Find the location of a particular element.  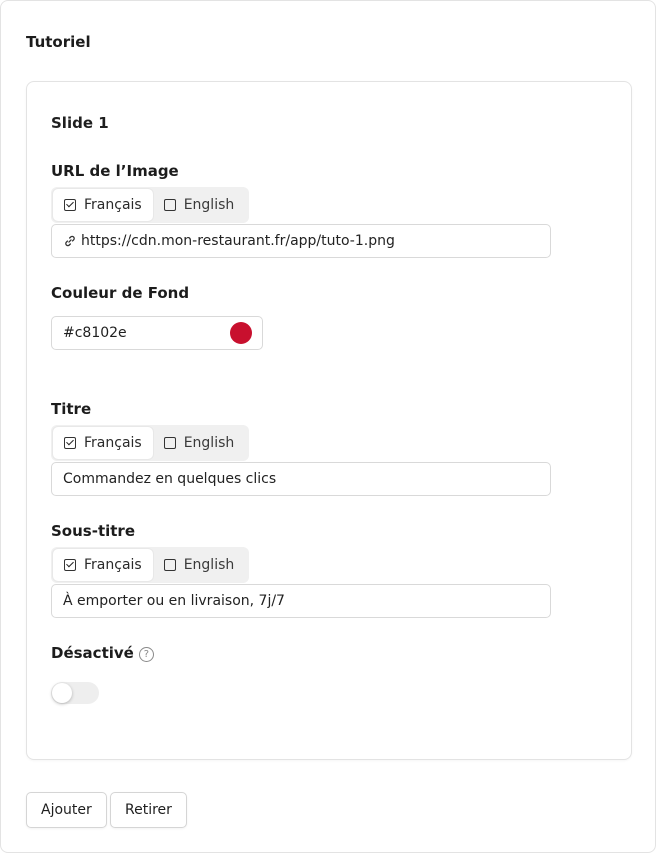

tab-subtitle-francais: Français is located at coordinates (103, 565).